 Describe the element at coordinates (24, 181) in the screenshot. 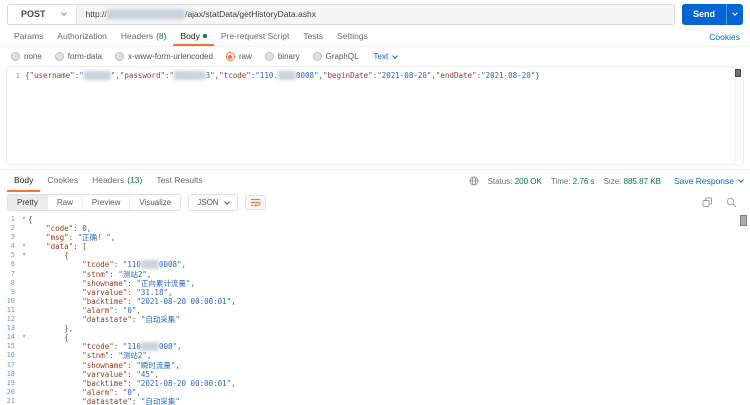

I see `response-tab-body: Body` at that location.